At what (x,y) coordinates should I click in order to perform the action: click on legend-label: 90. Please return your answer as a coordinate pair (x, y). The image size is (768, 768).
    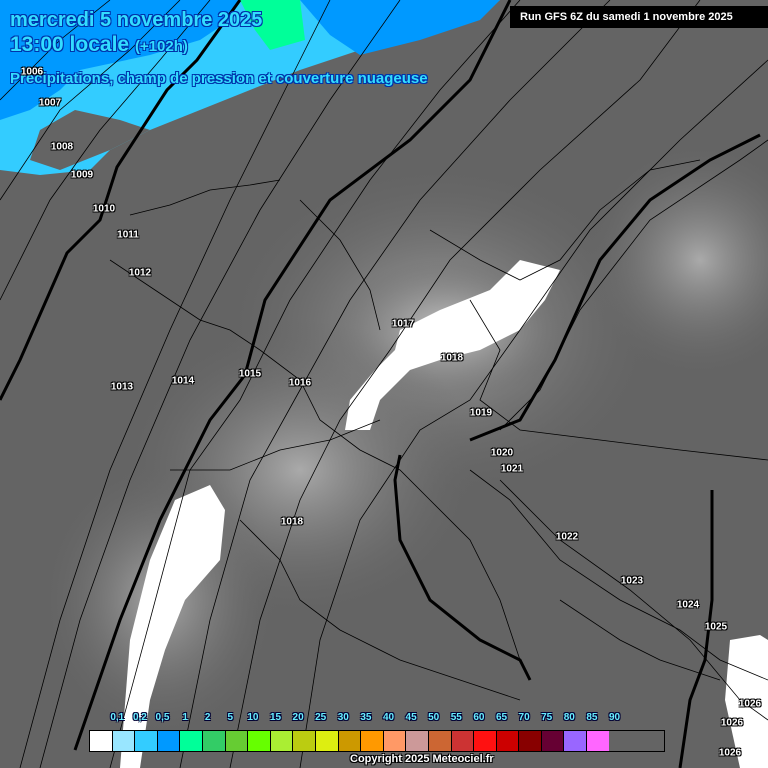
    Looking at the image, I should click on (614, 717).